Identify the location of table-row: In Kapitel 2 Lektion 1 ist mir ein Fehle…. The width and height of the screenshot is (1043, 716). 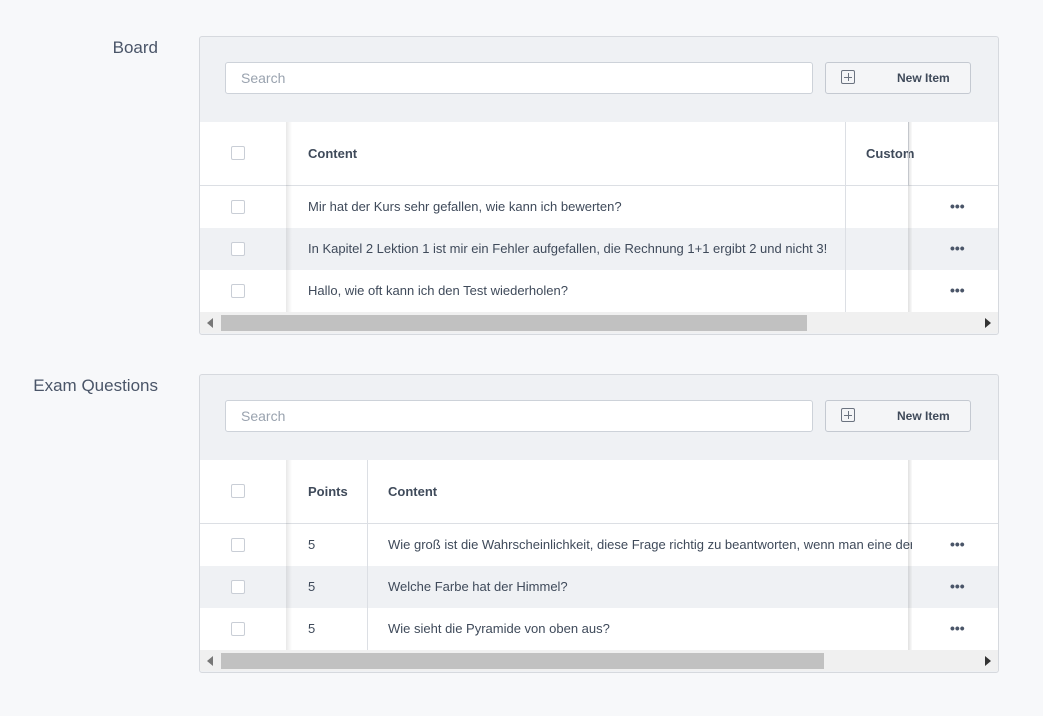
(599, 249).